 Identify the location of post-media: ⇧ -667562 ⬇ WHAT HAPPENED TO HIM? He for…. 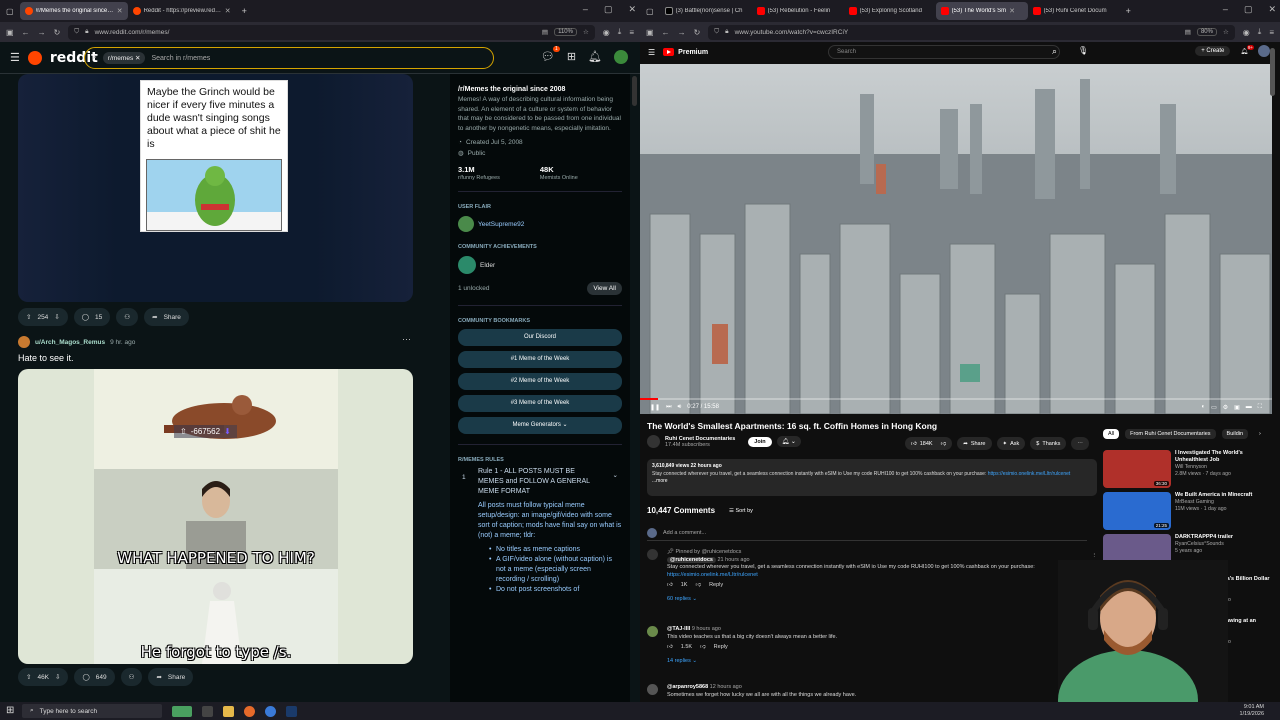
(215, 516).